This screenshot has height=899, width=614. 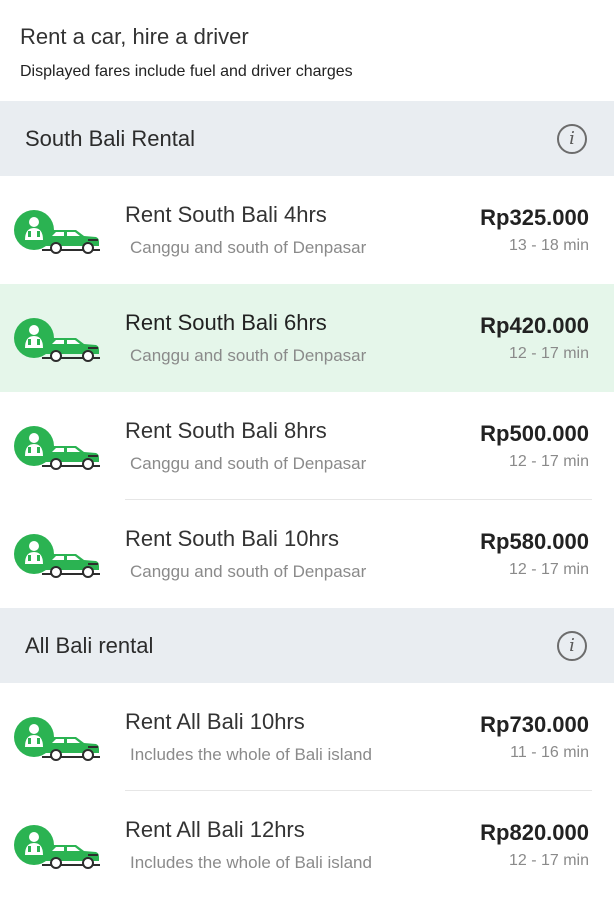 What do you see at coordinates (226, 322) in the screenshot?
I see `item-title: Rent South Bali 6hrs` at bounding box center [226, 322].